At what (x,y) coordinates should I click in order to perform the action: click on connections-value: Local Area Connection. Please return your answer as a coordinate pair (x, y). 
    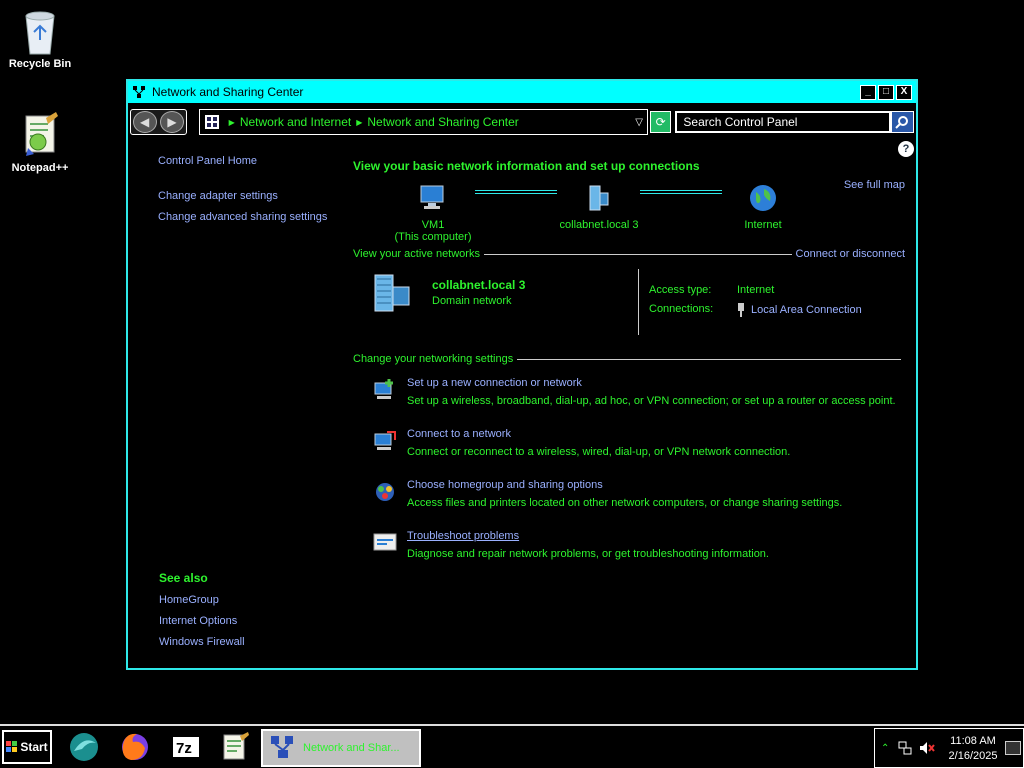
    Looking at the image, I should click on (799, 310).